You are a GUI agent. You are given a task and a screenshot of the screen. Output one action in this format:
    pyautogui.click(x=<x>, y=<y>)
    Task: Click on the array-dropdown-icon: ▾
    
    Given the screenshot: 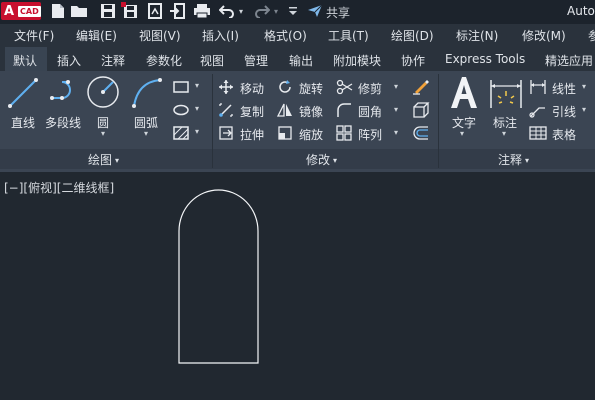 What is the action you would take?
    pyautogui.click(x=396, y=132)
    